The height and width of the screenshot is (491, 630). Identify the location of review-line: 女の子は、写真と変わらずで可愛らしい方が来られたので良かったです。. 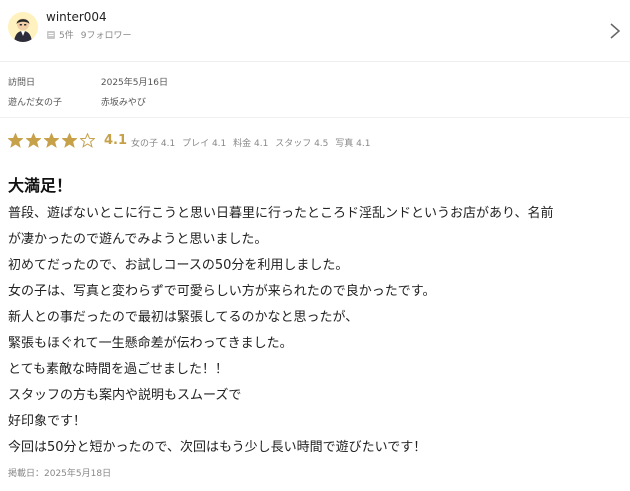
(222, 291).